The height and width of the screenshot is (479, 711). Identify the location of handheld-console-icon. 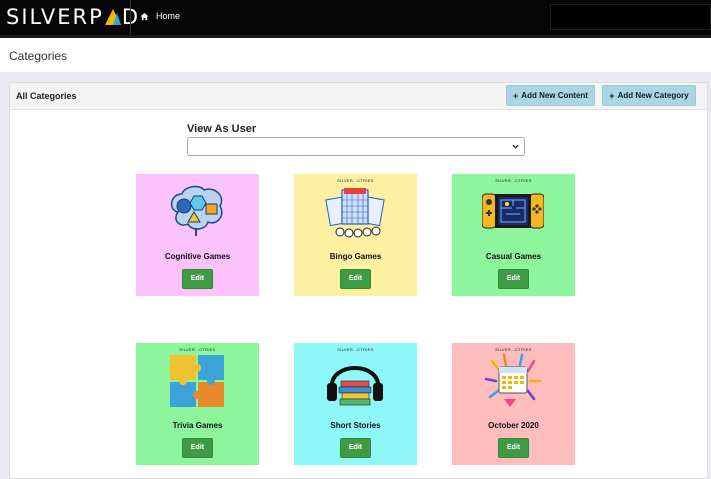
(513, 211).